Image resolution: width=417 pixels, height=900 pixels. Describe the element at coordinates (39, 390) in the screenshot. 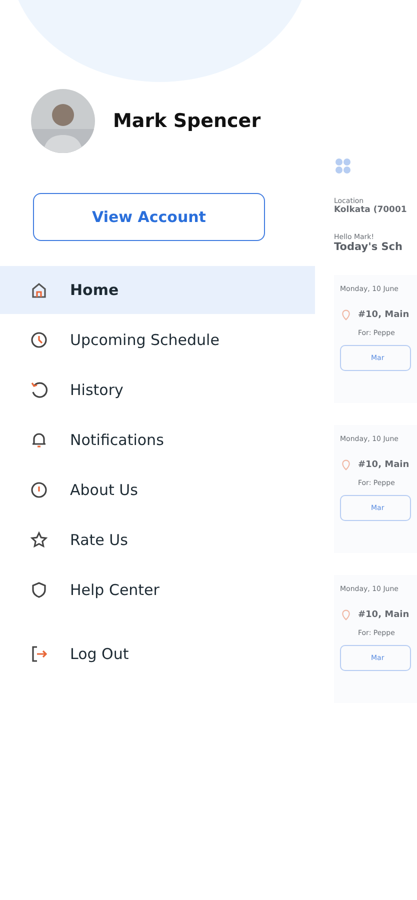

I see `history-icon` at that location.